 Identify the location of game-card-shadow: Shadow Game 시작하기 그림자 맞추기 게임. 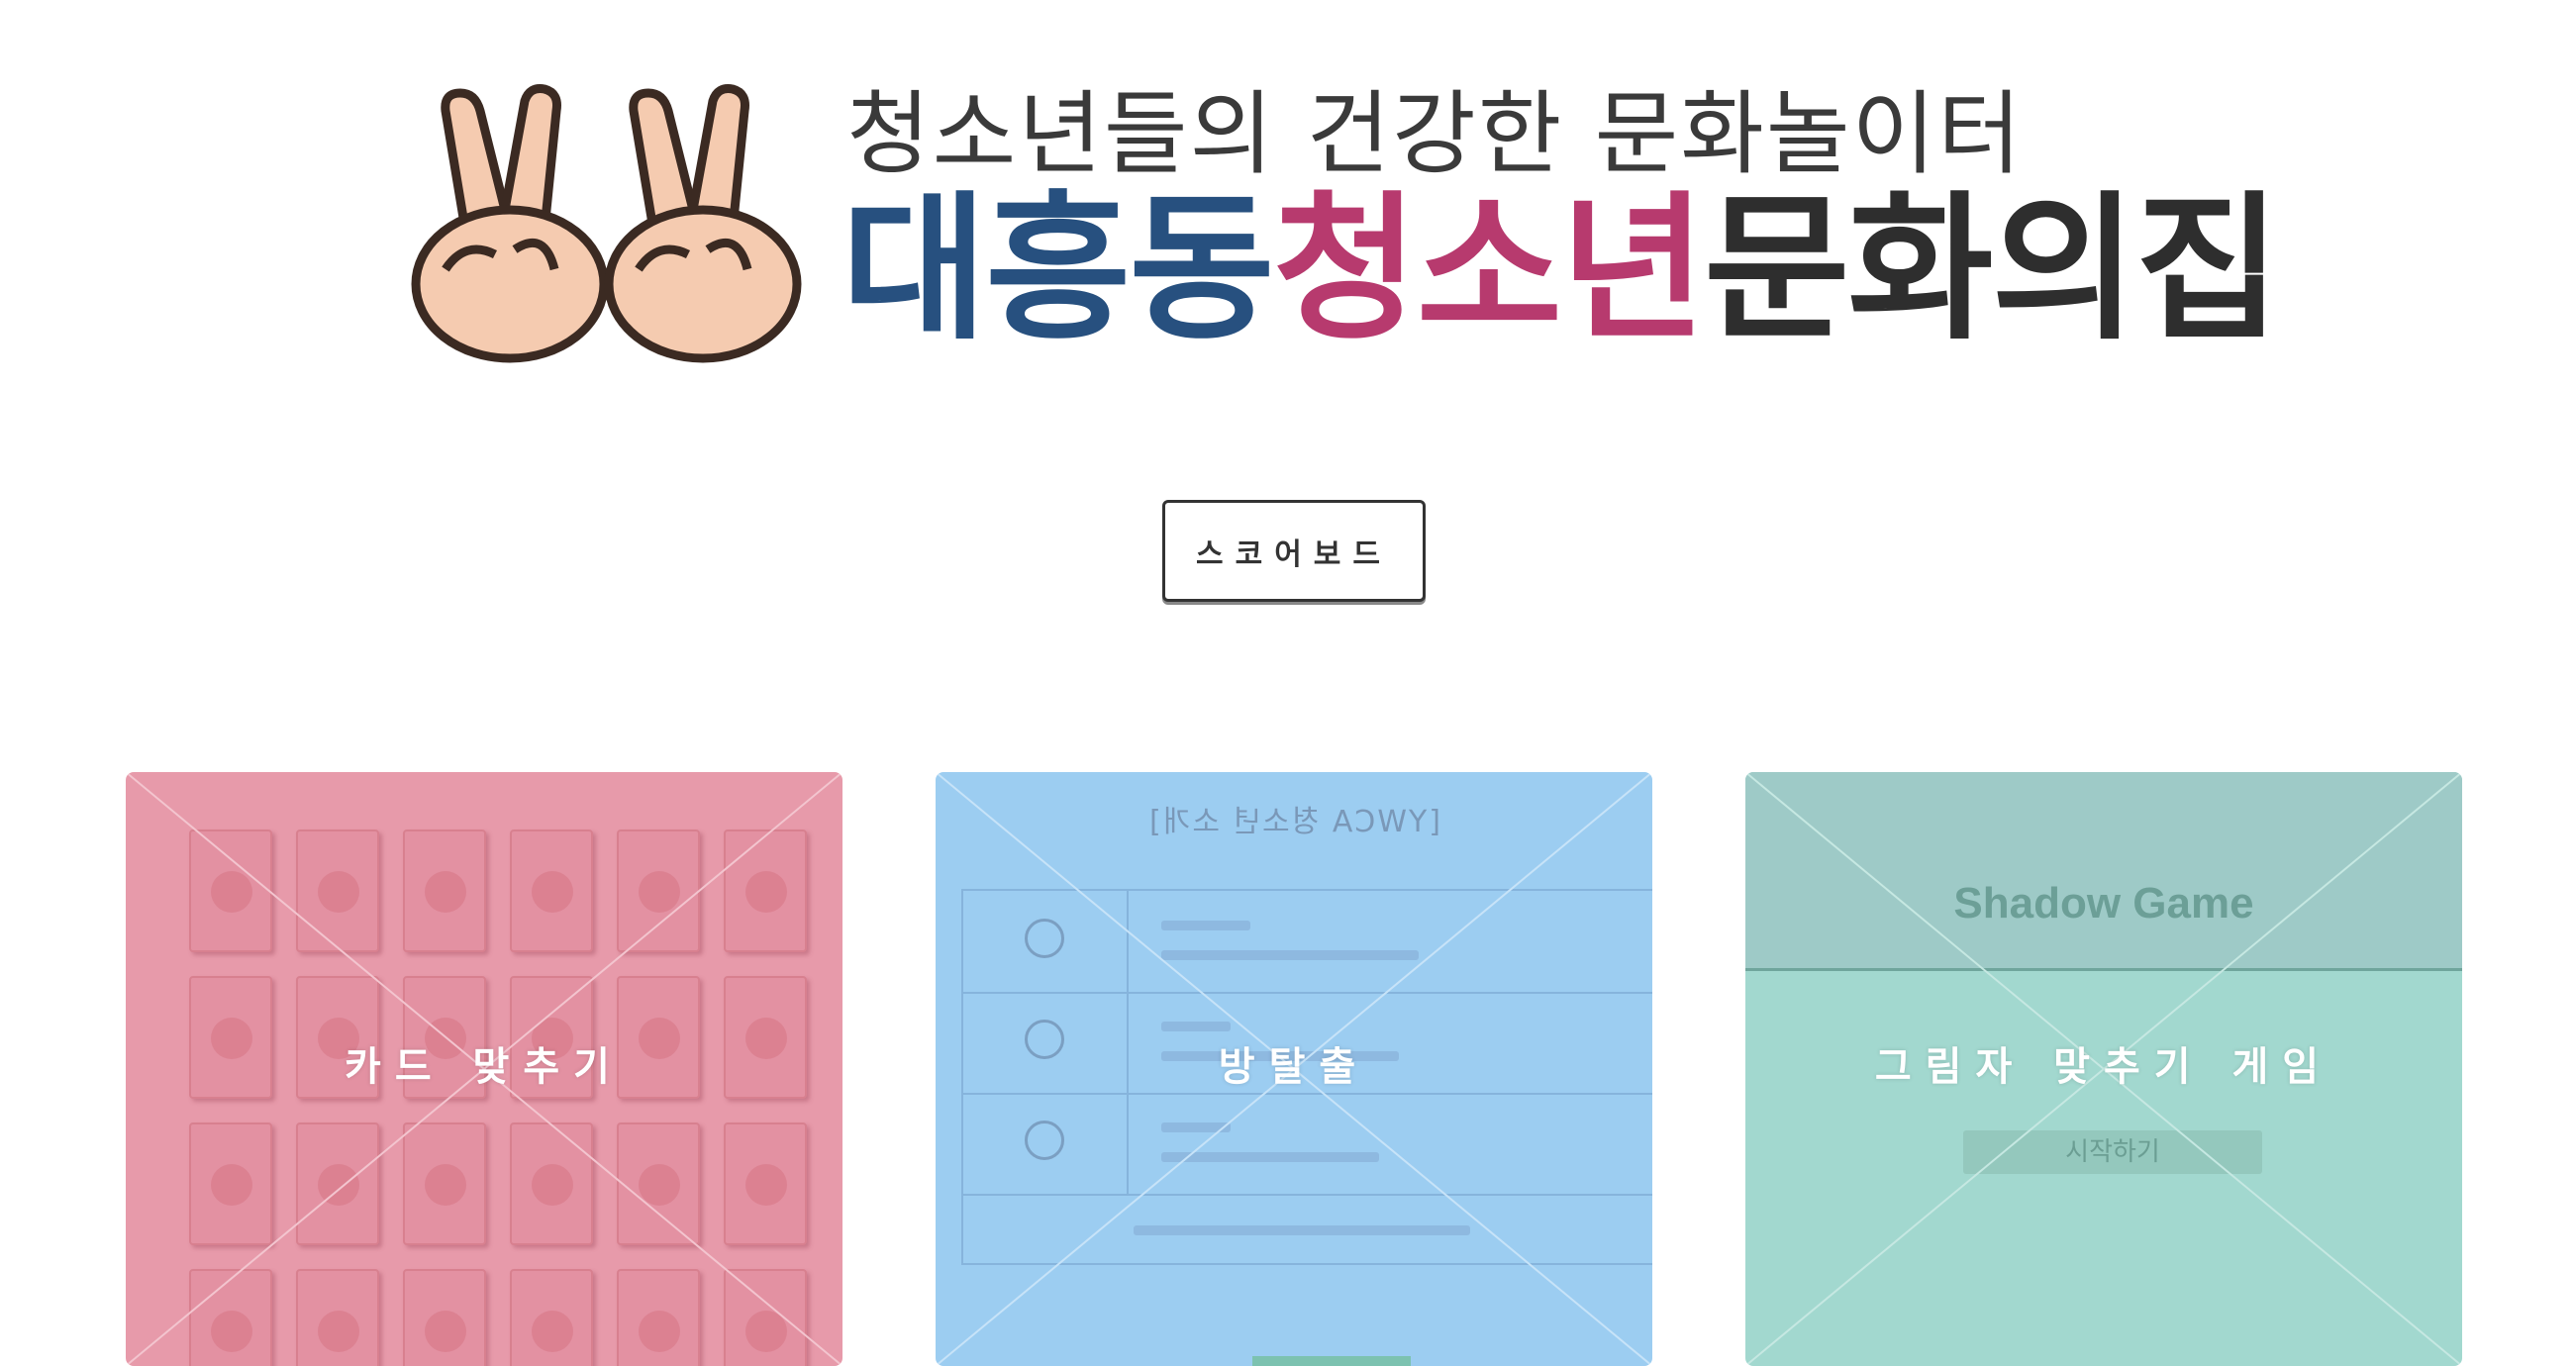
(2103, 1069).